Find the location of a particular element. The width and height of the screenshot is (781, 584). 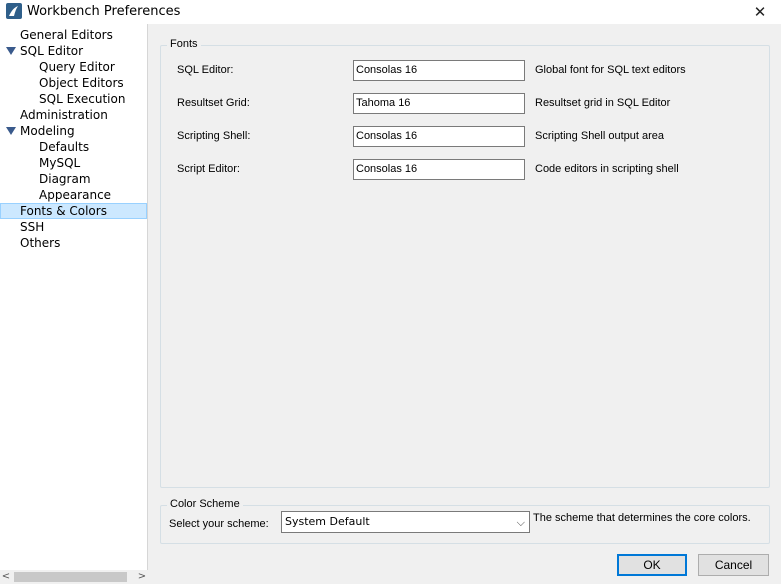

sidebar-horizontal-scrollbar: < > is located at coordinates (74, 577).